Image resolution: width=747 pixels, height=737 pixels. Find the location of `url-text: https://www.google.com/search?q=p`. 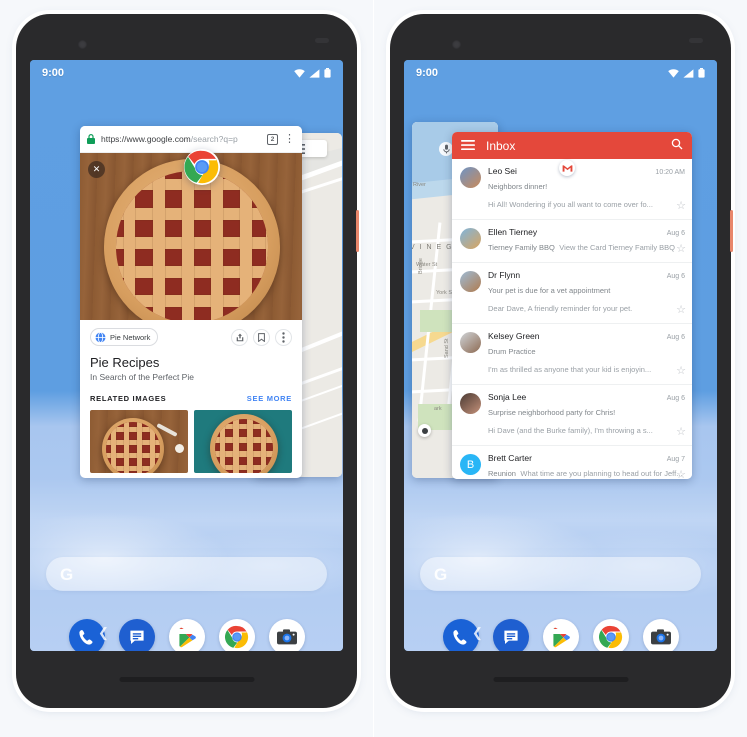

url-text: https://www.google.com/search?q=p is located at coordinates (181, 139).